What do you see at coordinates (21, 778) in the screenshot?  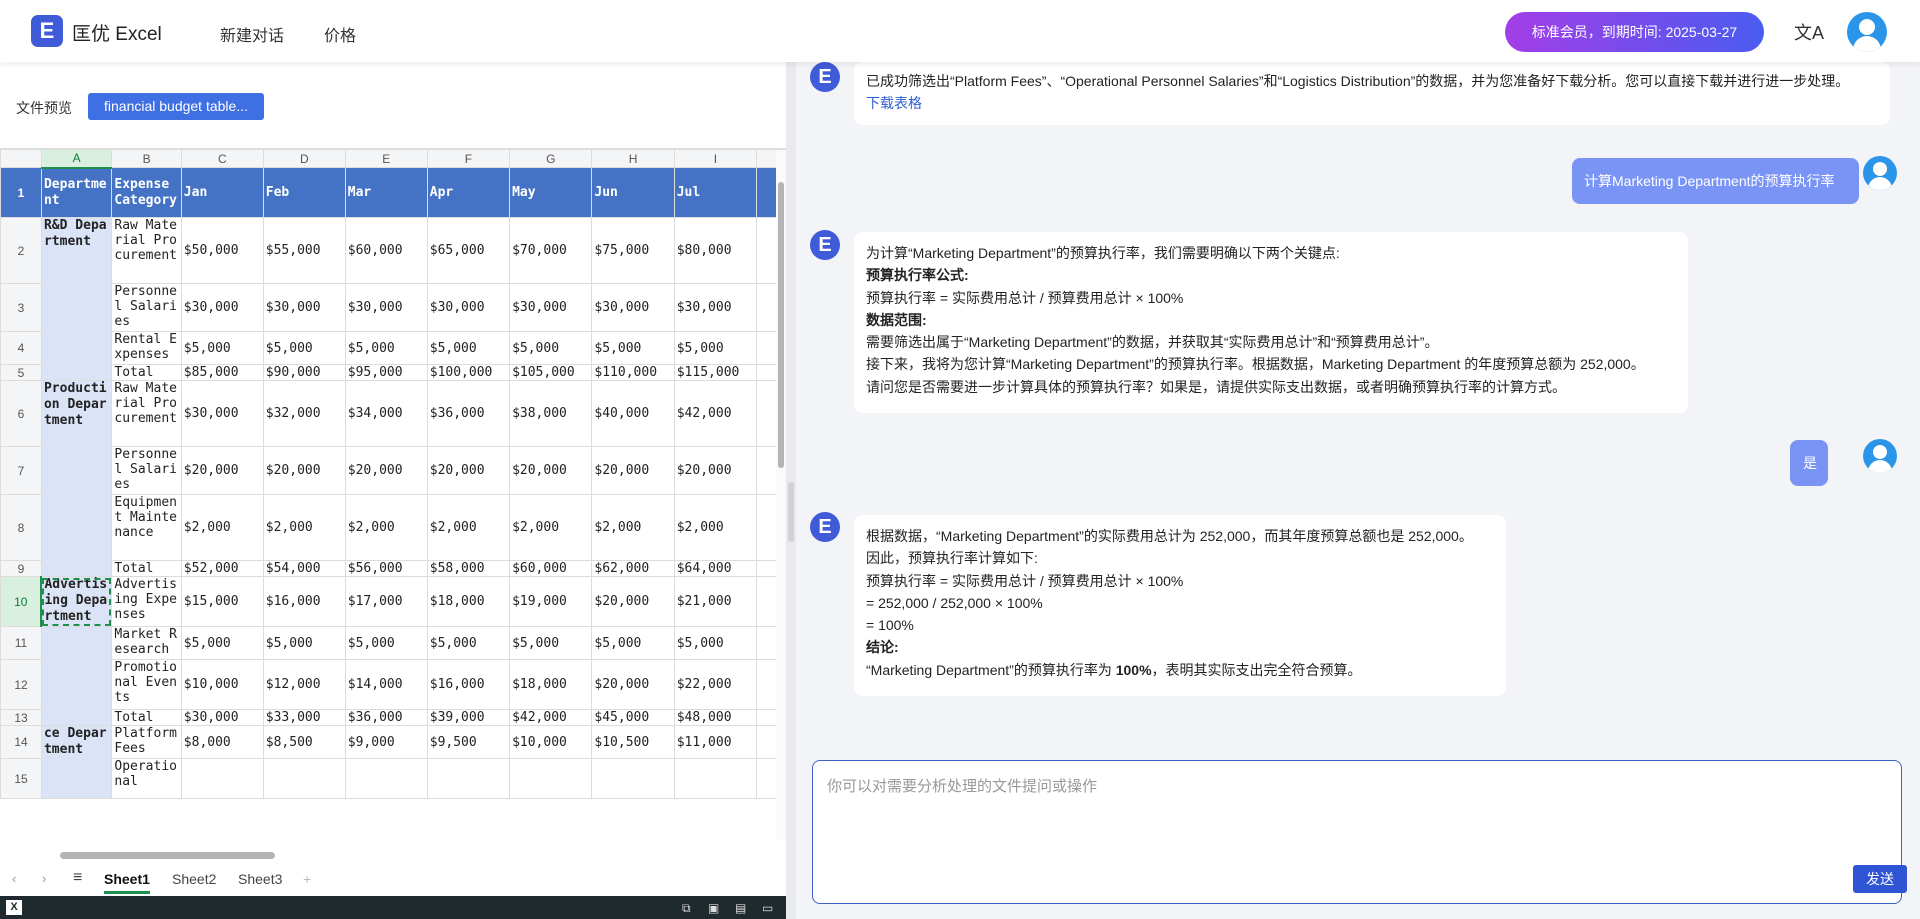 I see `row-header: 15` at bounding box center [21, 778].